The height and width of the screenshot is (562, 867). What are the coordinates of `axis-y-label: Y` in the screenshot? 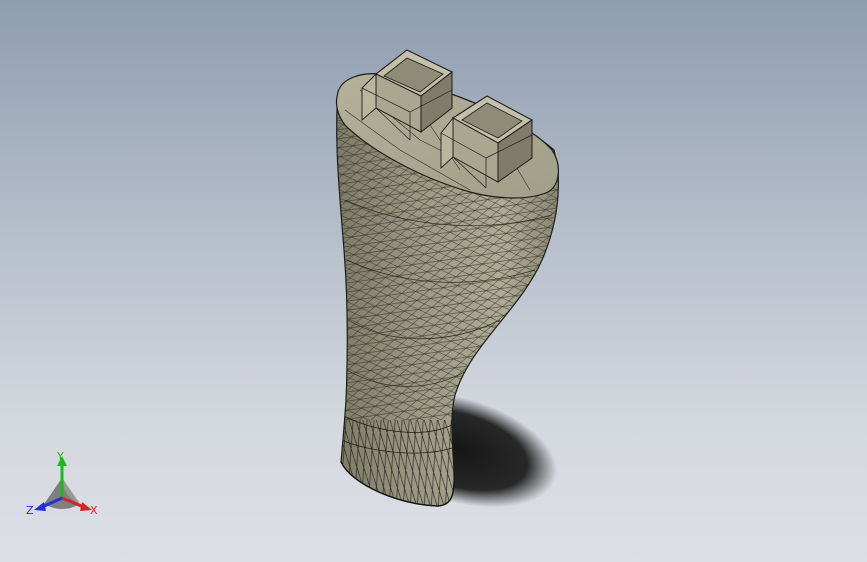 It's located at (60, 456).